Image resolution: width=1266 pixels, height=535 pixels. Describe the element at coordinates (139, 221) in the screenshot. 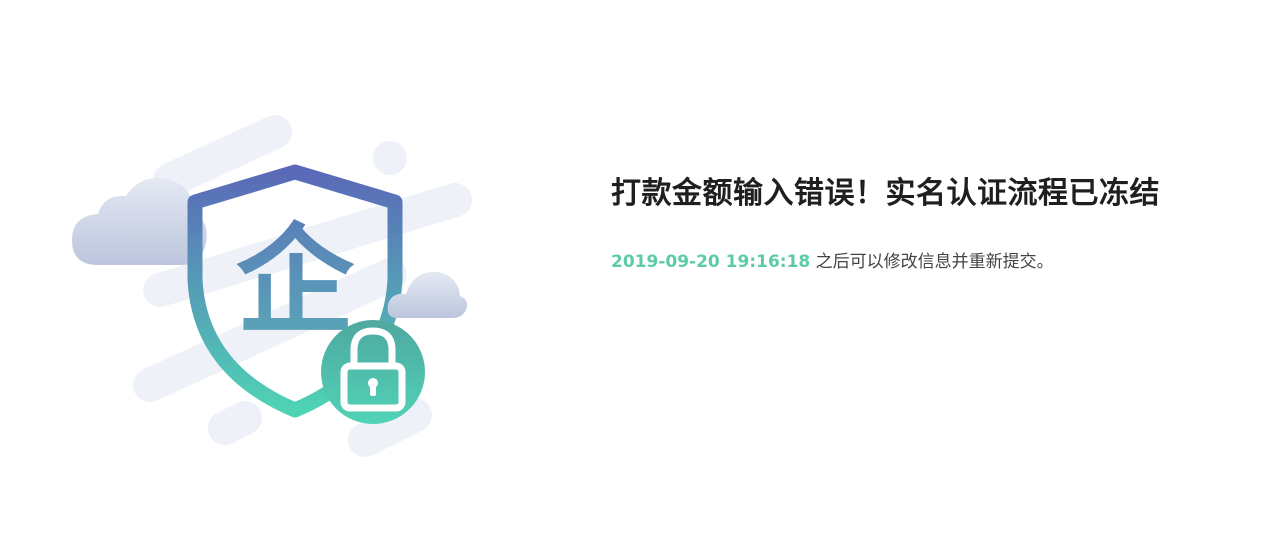

I see `cloud-left` at that location.